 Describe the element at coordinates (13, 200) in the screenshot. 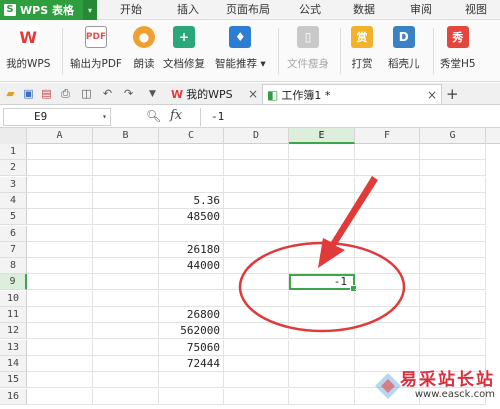

I see `row-header-4: 4` at that location.